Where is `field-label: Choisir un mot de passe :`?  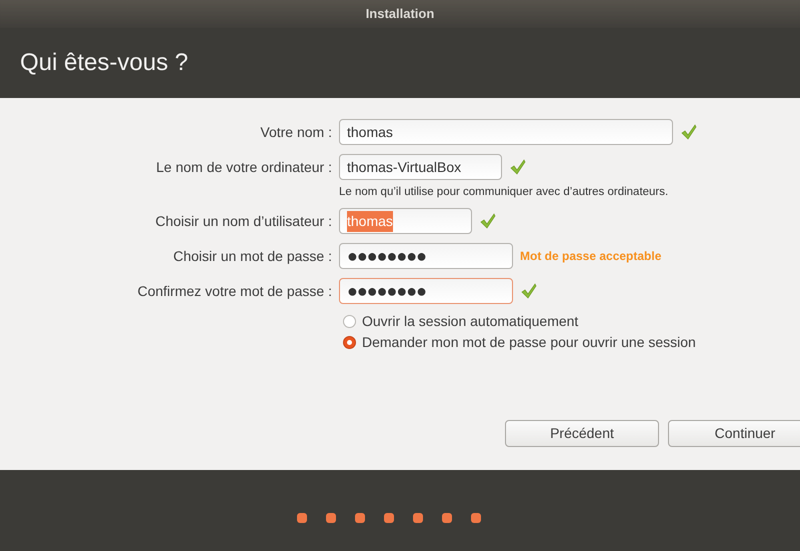 field-label: Choisir un mot de passe : is located at coordinates (252, 256).